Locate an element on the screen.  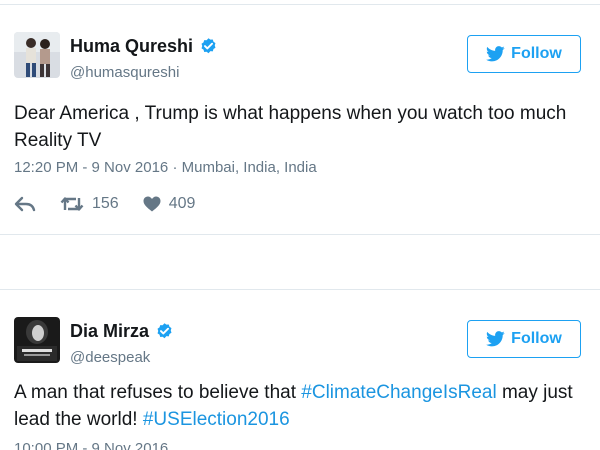
retweet-count: 156 is located at coordinates (105, 203).